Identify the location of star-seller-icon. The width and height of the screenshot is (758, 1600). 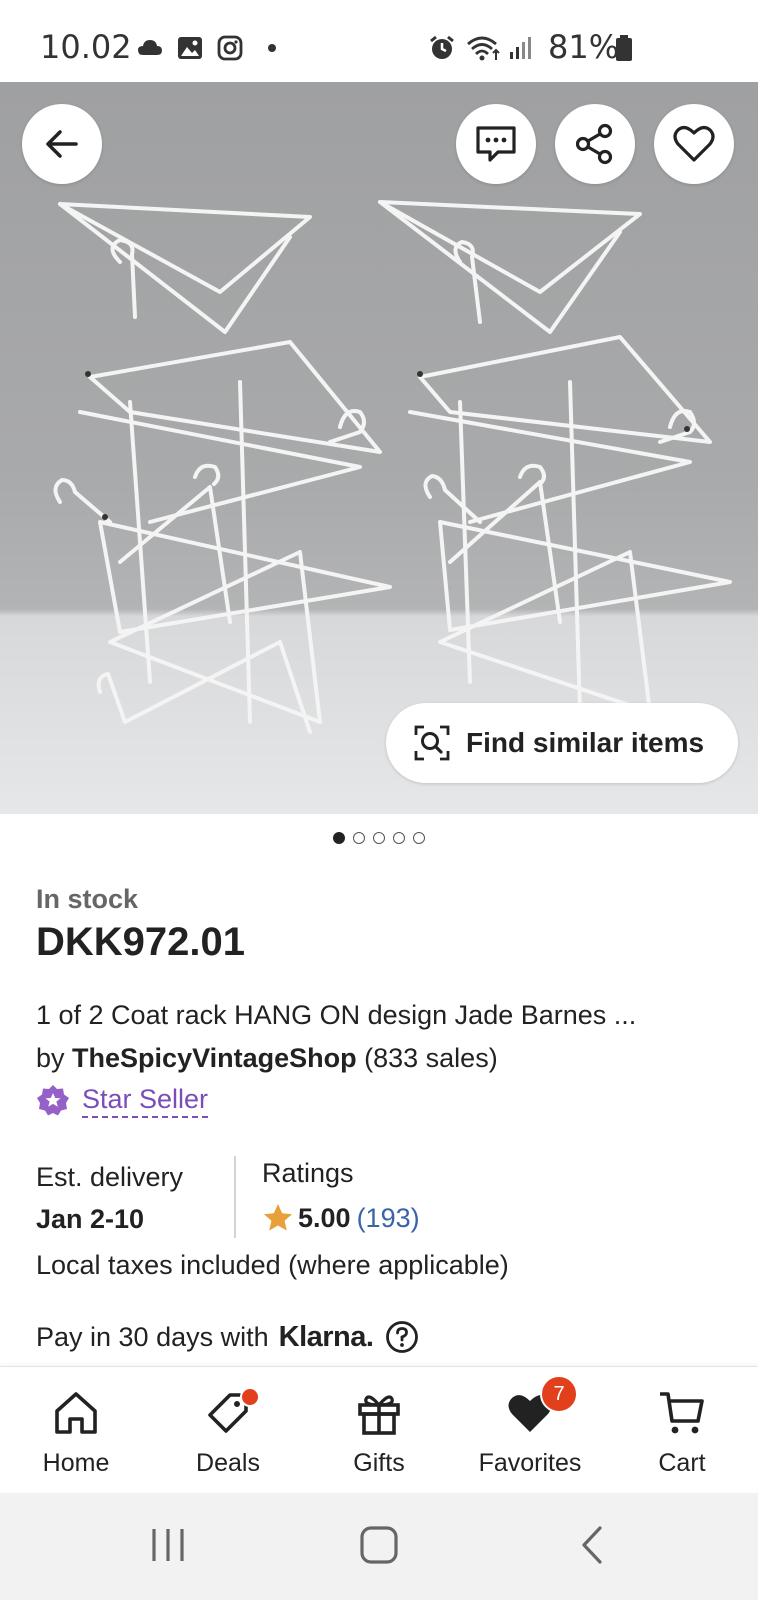
(53, 1100).